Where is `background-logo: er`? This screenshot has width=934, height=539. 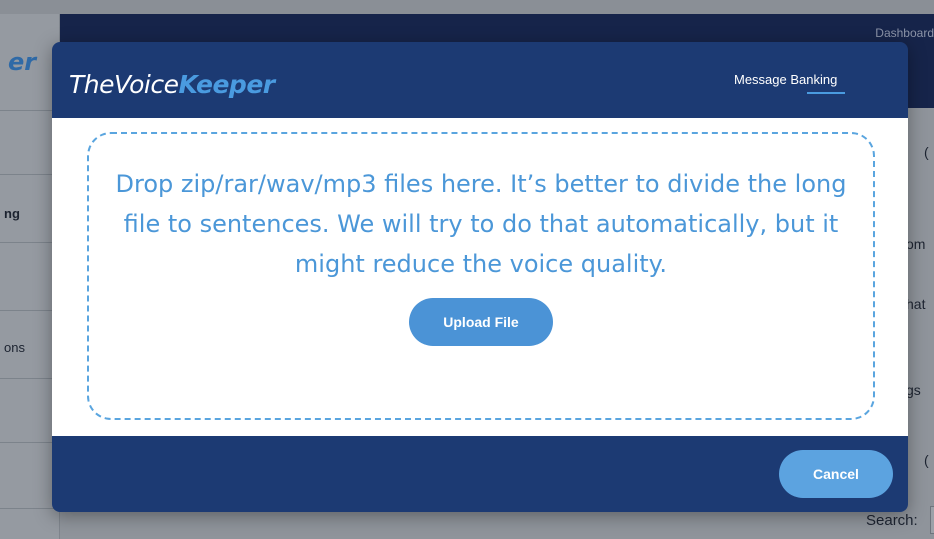
background-logo: er is located at coordinates (22, 62).